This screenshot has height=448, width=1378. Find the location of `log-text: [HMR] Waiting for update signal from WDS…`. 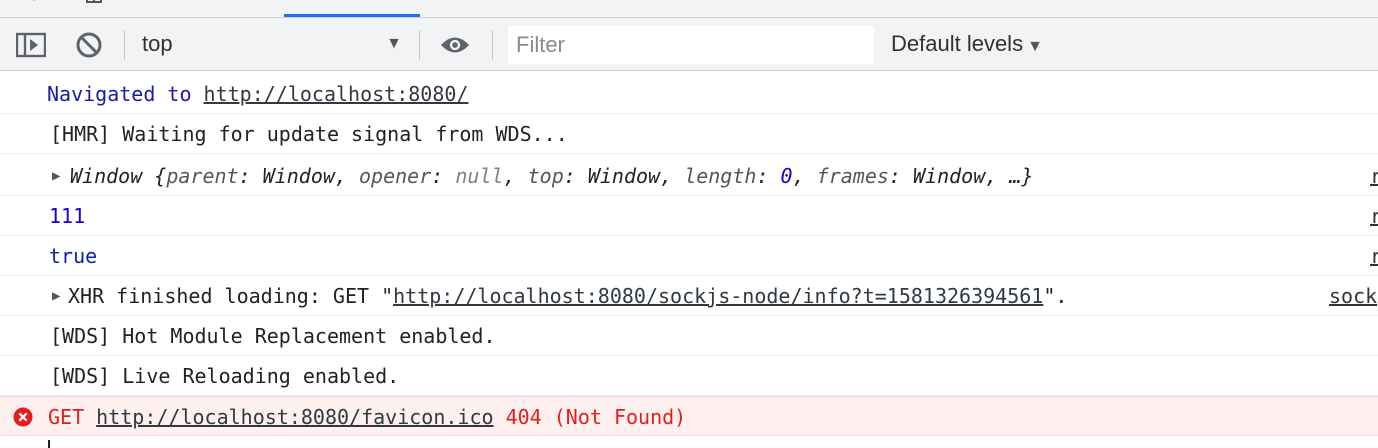

log-text: [HMR] Waiting for update signal from WDS… is located at coordinates (309, 134).